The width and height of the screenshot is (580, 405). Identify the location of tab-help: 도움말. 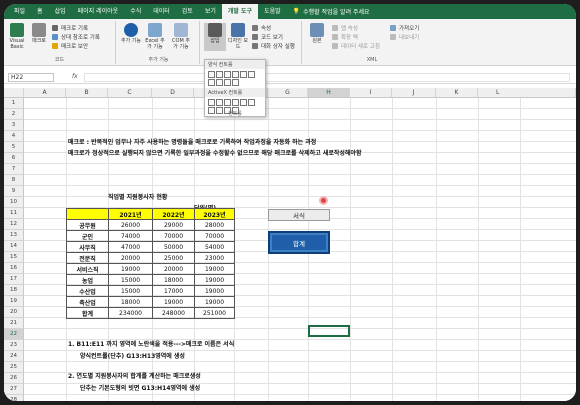
(272, 11).